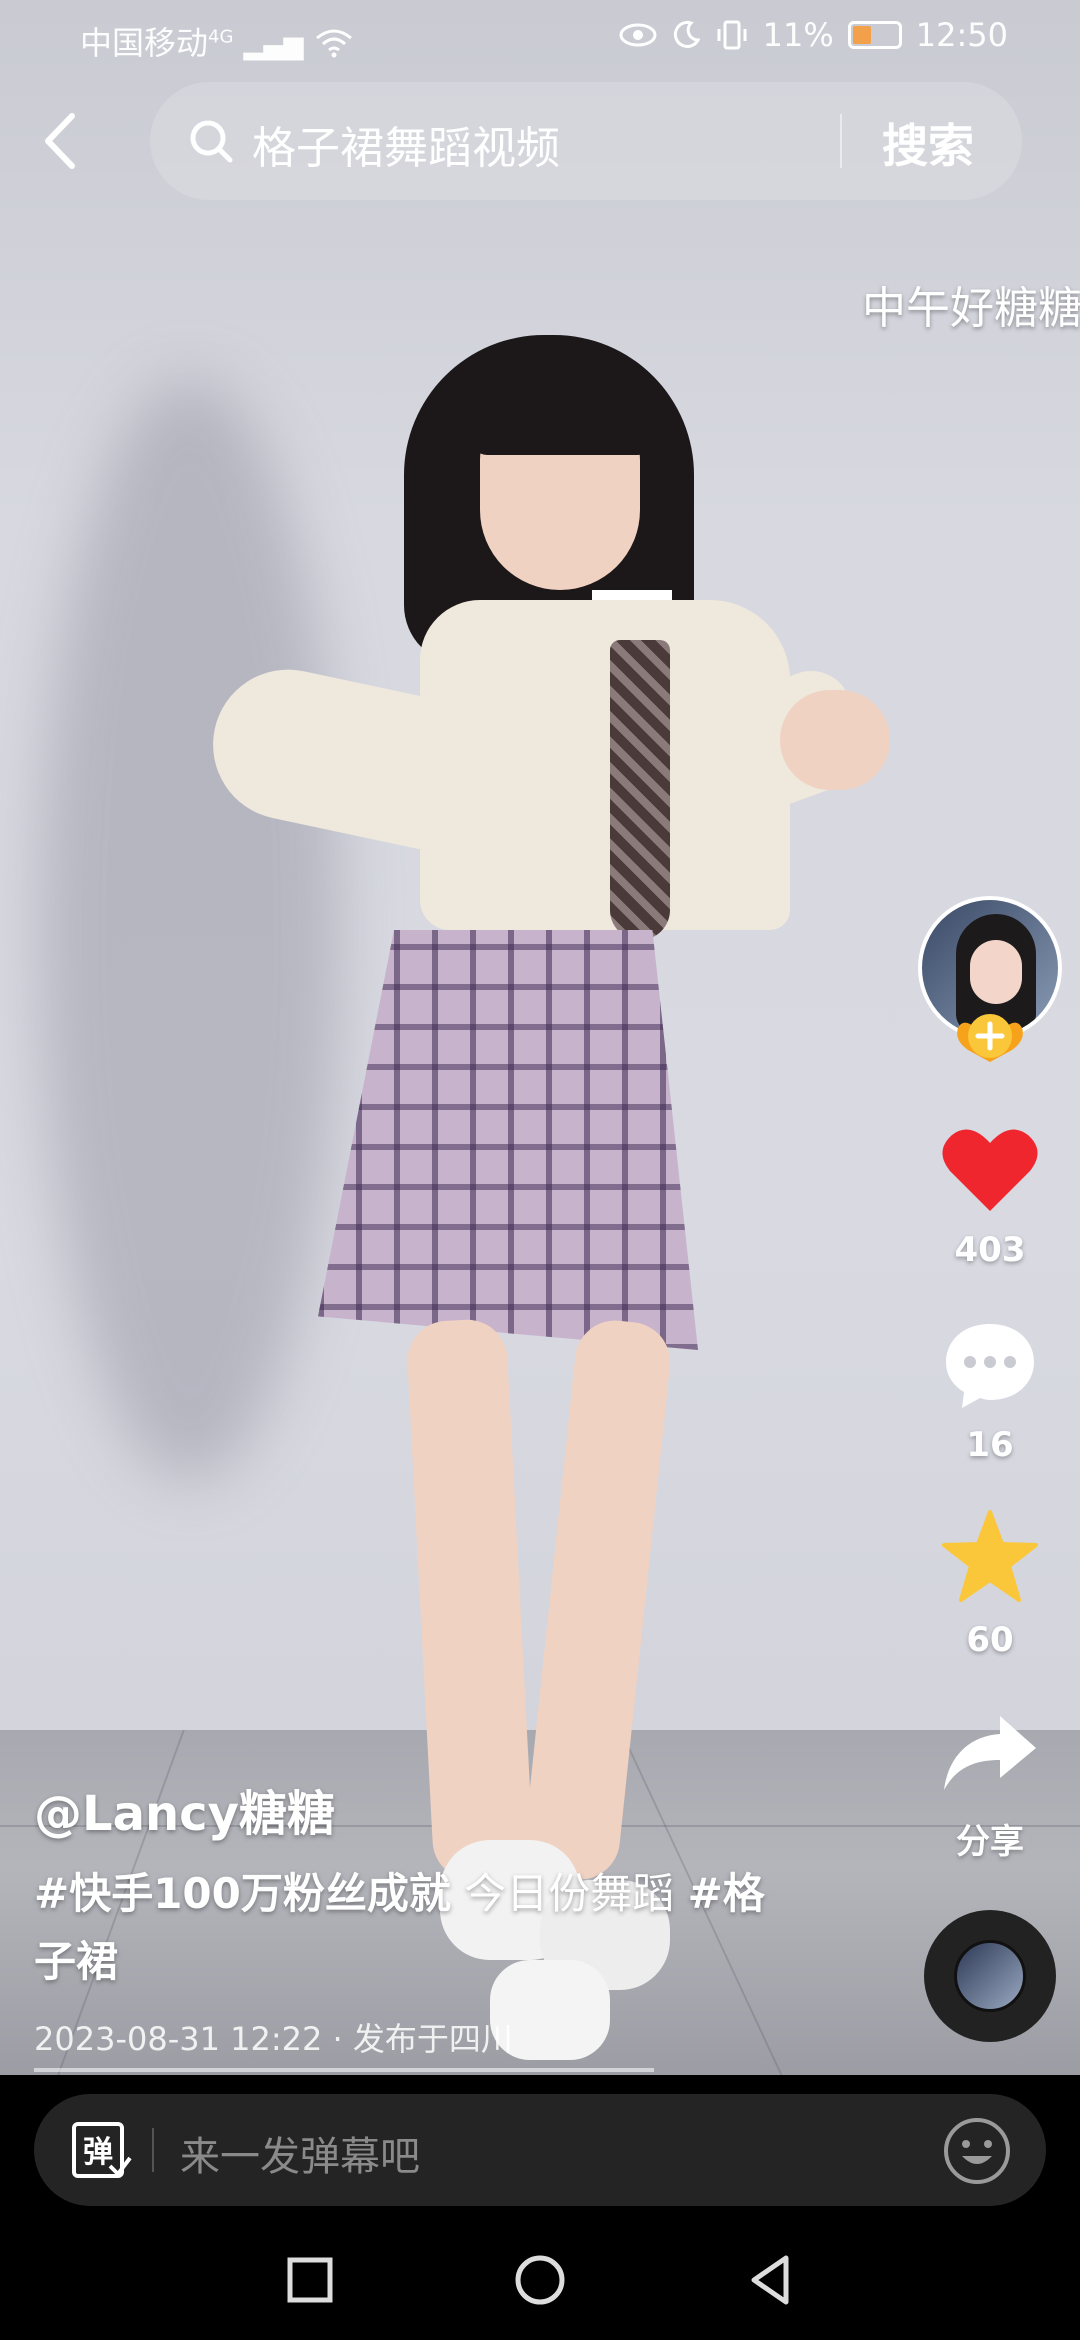  What do you see at coordinates (310, 2280) in the screenshot?
I see `square-nav-icon` at bounding box center [310, 2280].